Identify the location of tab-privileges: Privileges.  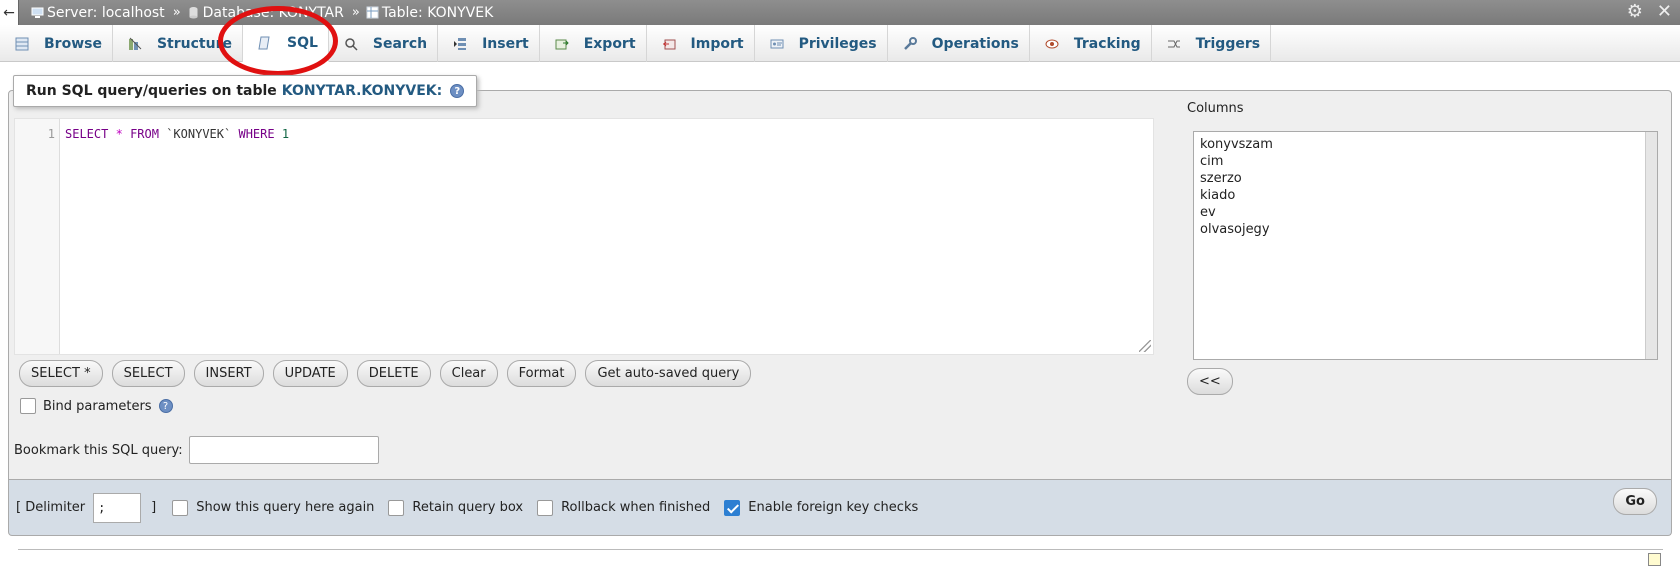
(821, 43).